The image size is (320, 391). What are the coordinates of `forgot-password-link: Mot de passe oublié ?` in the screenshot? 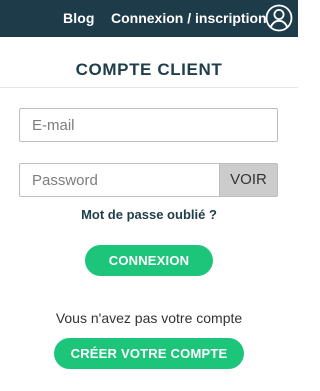 It's located at (149, 214).